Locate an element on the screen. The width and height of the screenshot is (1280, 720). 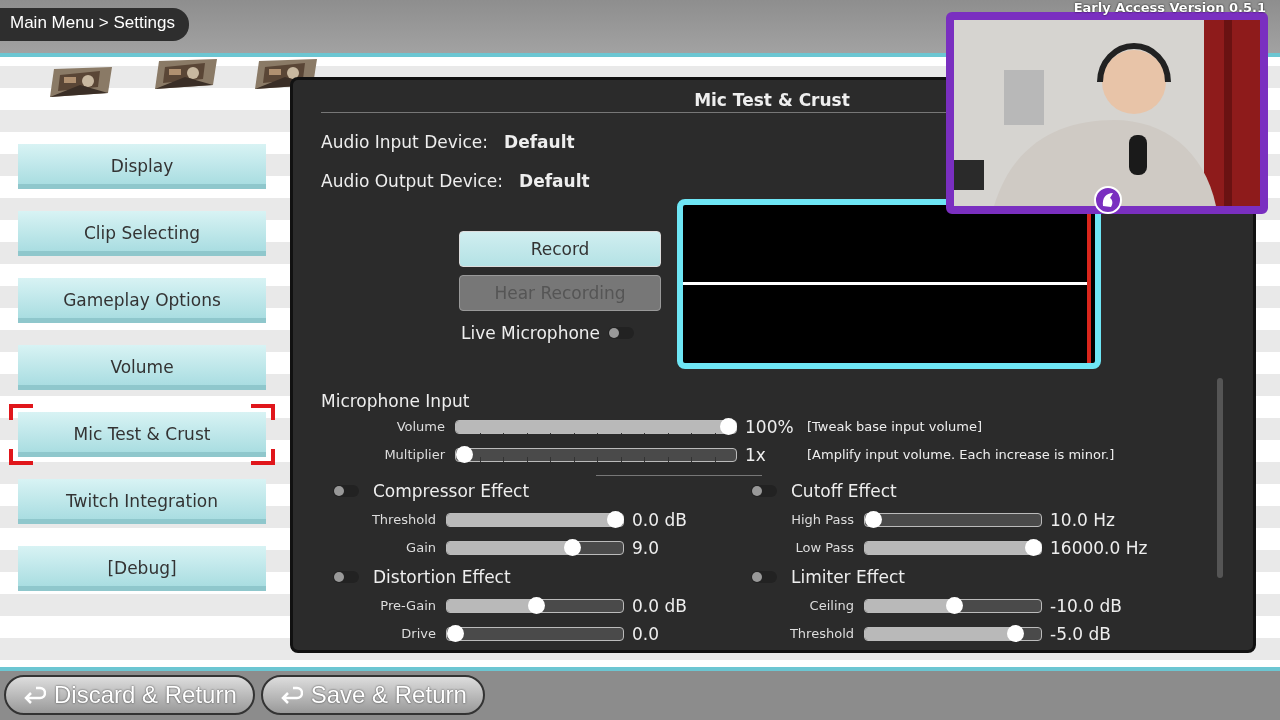
effect-title: Compressor Effect is located at coordinates (451, 490).